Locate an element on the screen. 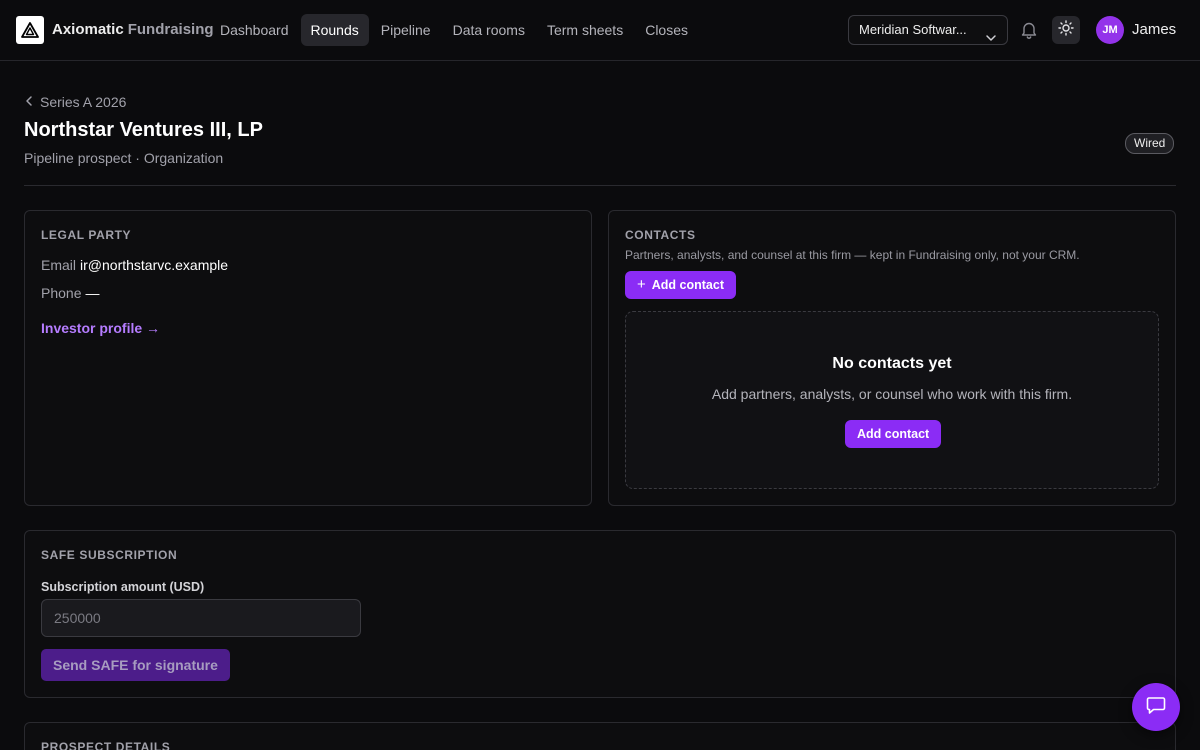  add-contact-label: Add contact is located at coordinates (687, 285).